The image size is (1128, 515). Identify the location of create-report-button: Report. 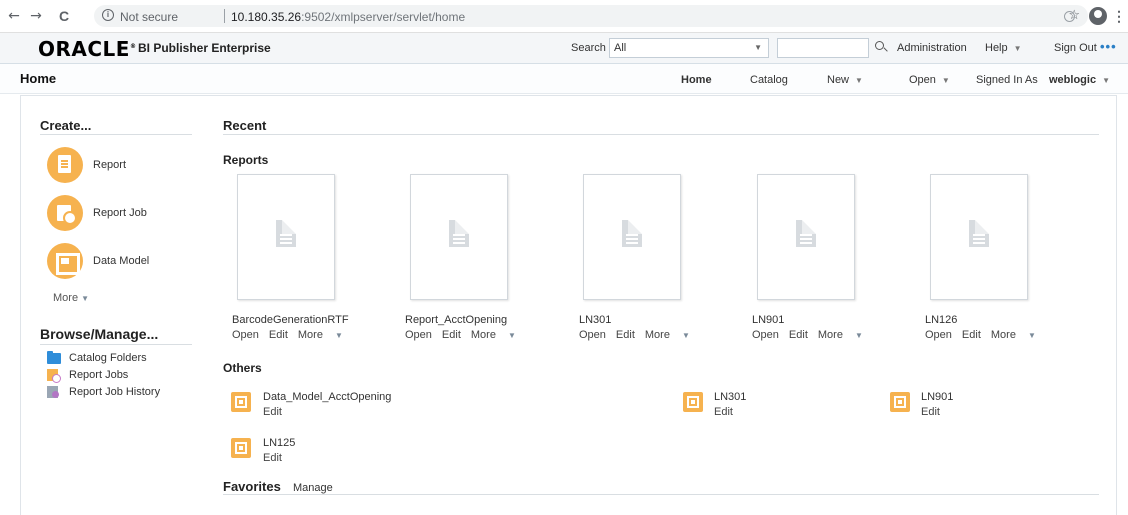
(117, 165).